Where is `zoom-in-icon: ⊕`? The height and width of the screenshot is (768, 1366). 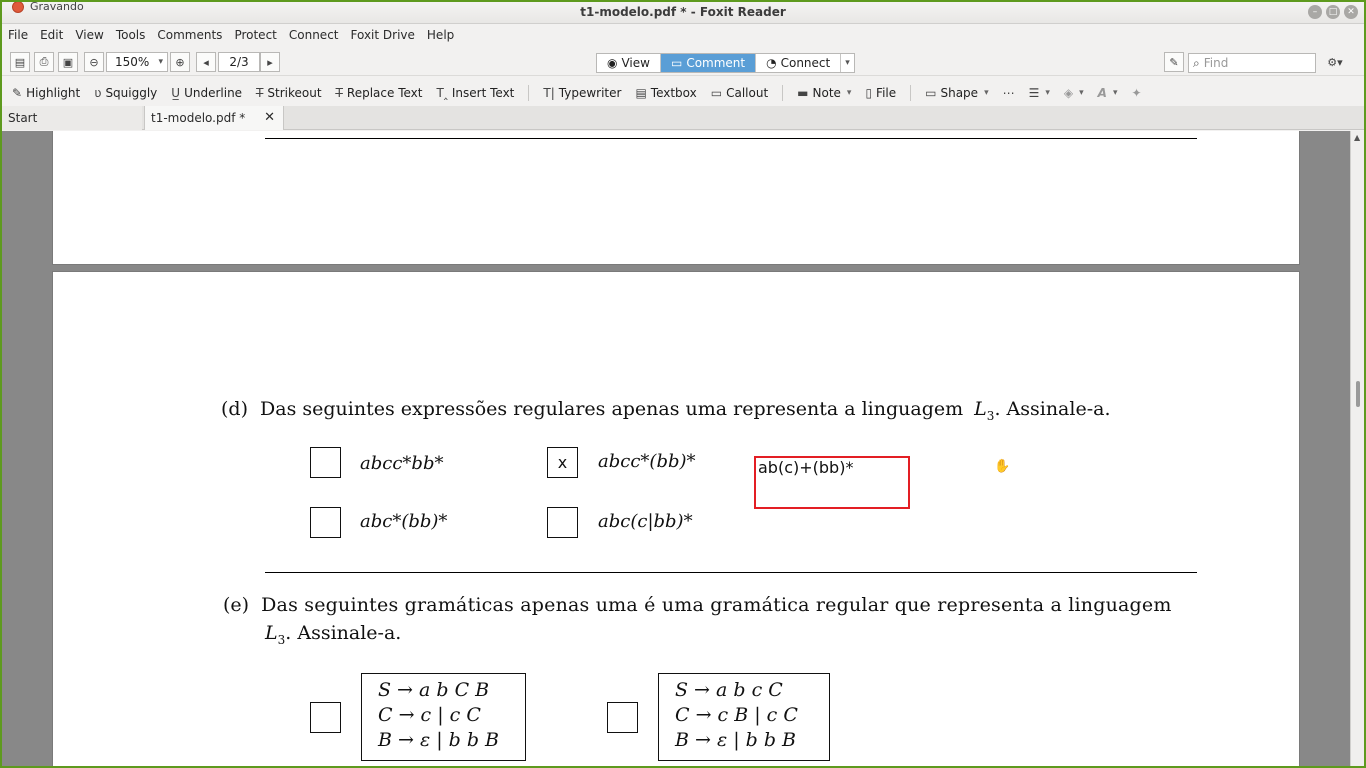
zoom-in-icon: ⊕ is located at coordinates (180, 62).